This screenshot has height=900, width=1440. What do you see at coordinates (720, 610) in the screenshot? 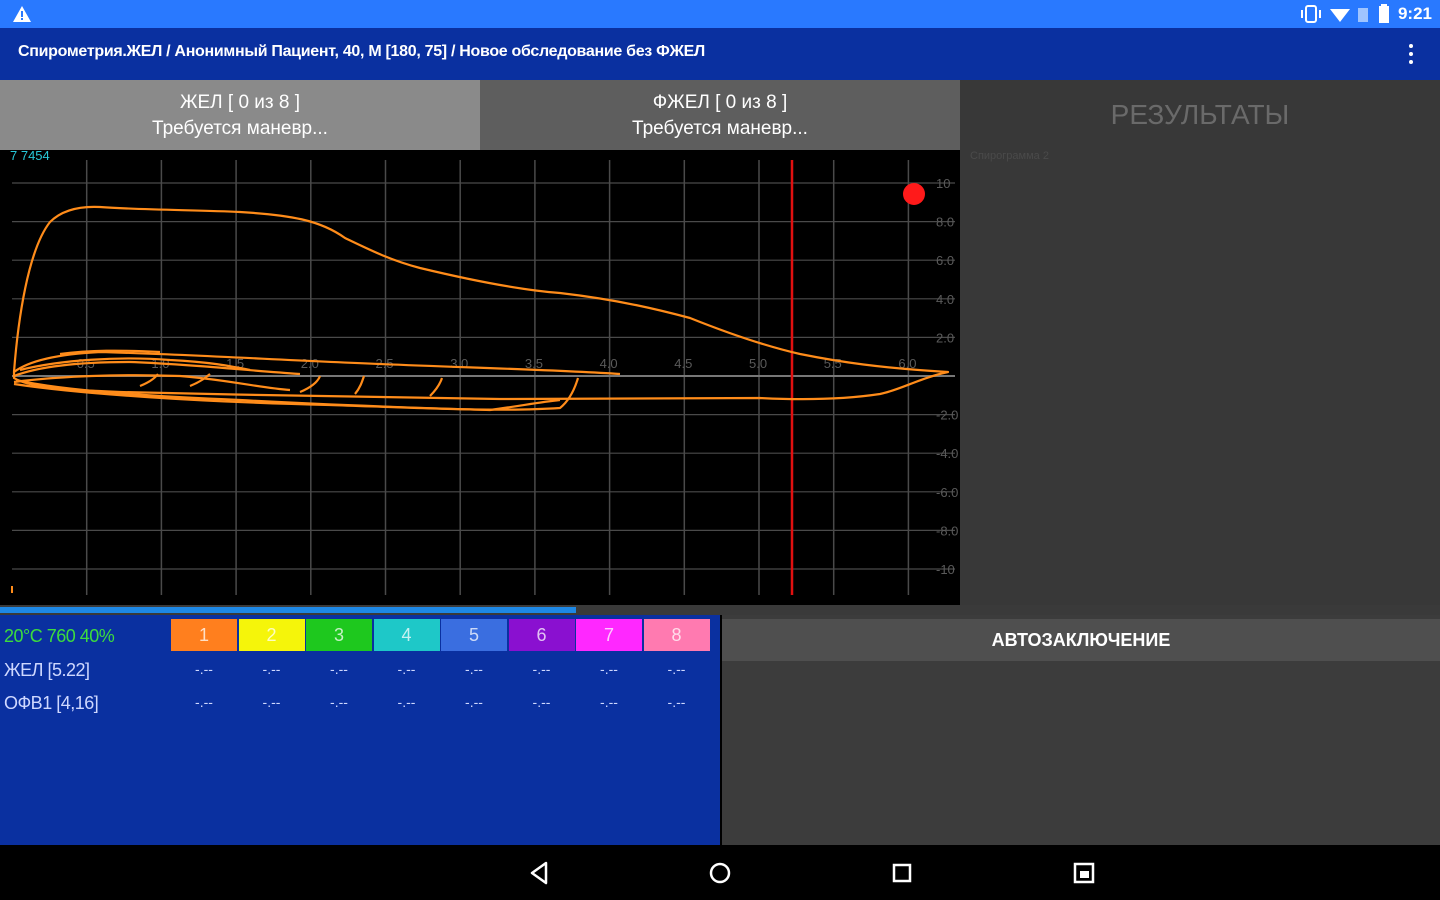
I see `panel-divider` at bounding box center [720, 610].